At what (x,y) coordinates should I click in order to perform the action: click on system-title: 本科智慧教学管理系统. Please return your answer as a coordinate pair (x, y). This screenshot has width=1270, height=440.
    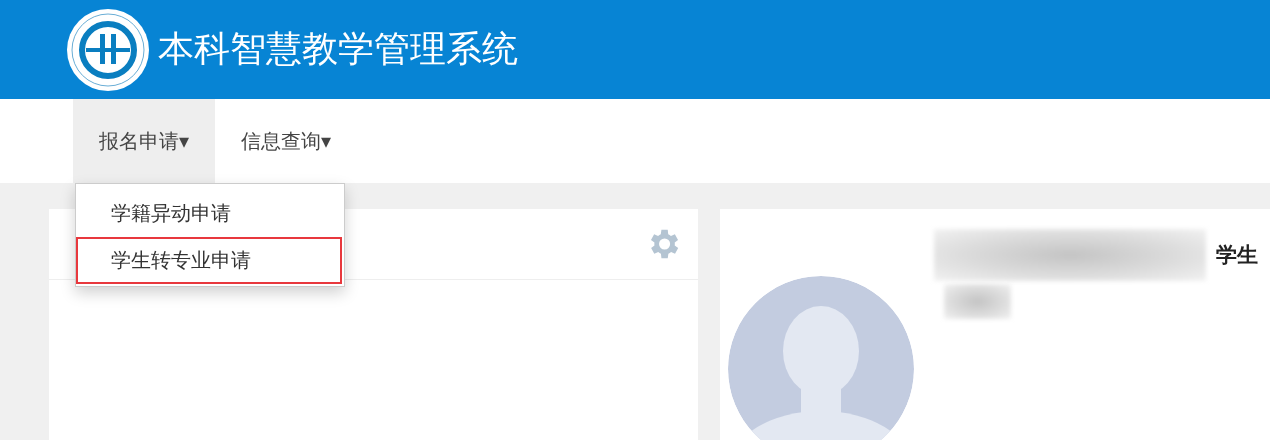
    Looking at the image, I should click on (338, 49).